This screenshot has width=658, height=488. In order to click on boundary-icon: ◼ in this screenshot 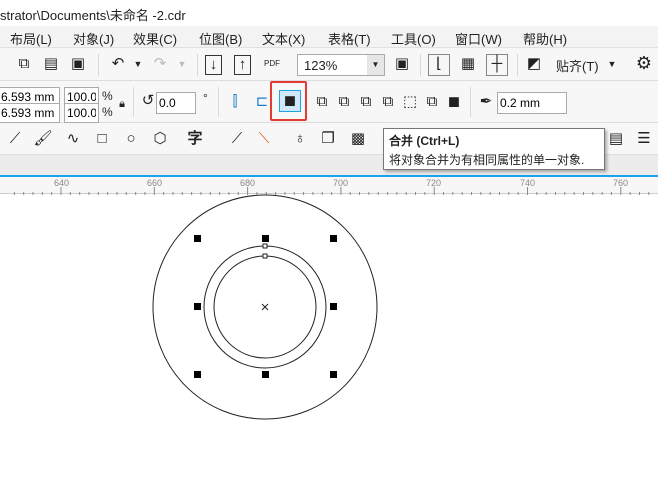, I will do `click(454, 102)`.